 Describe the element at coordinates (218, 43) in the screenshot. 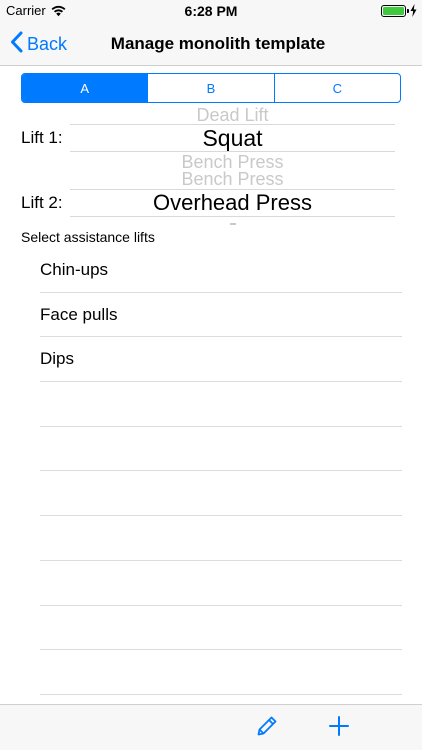

I see `page-title: Manage monolith template` at that location.